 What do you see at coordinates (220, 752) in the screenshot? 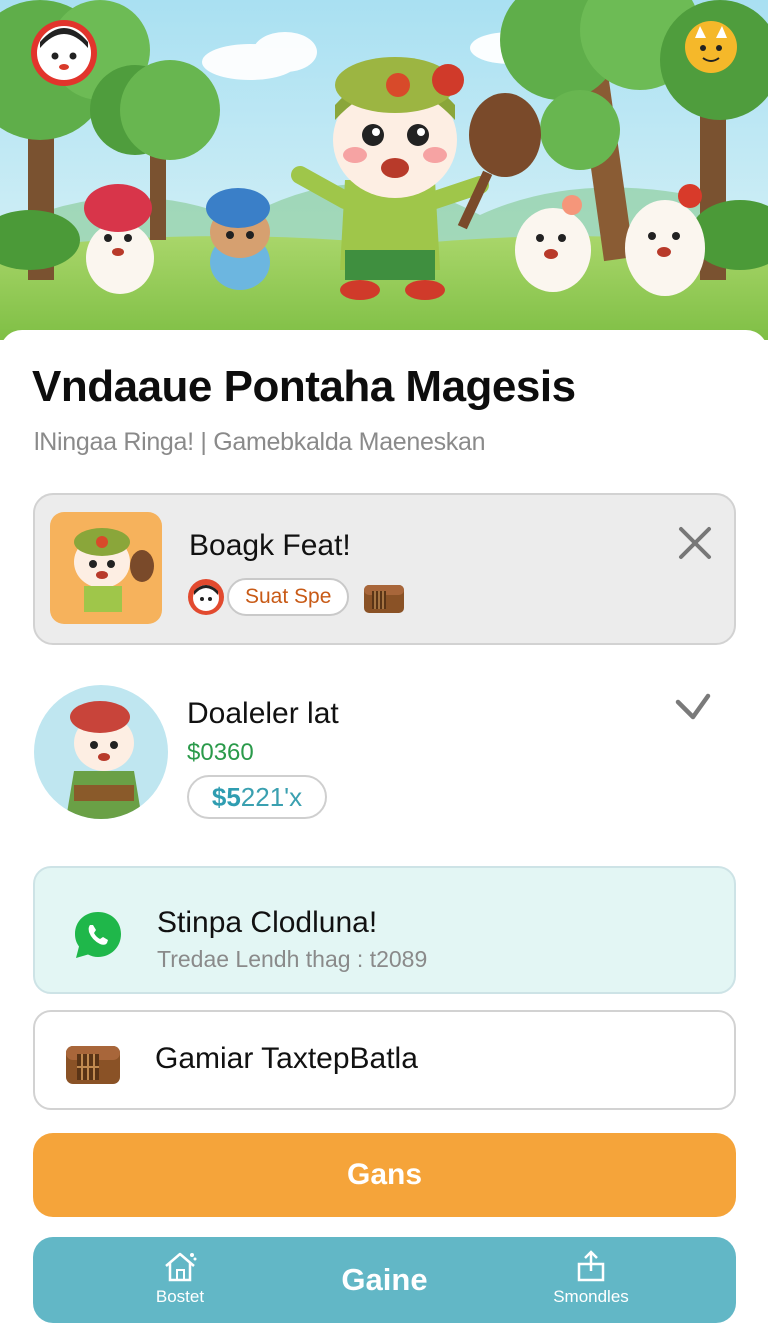
I see `item-price: $0360` at bounding box center [220, 752].